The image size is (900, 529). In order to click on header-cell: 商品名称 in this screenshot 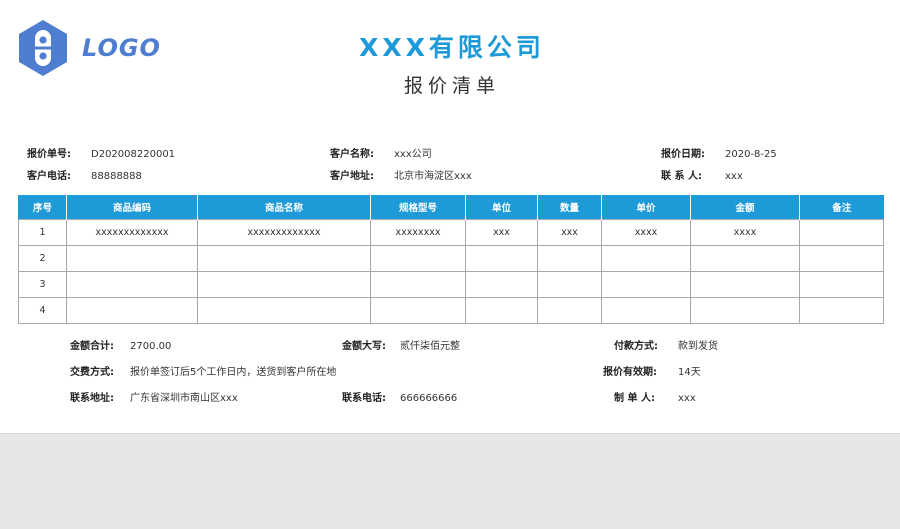, I will do `click(284, 207)`.